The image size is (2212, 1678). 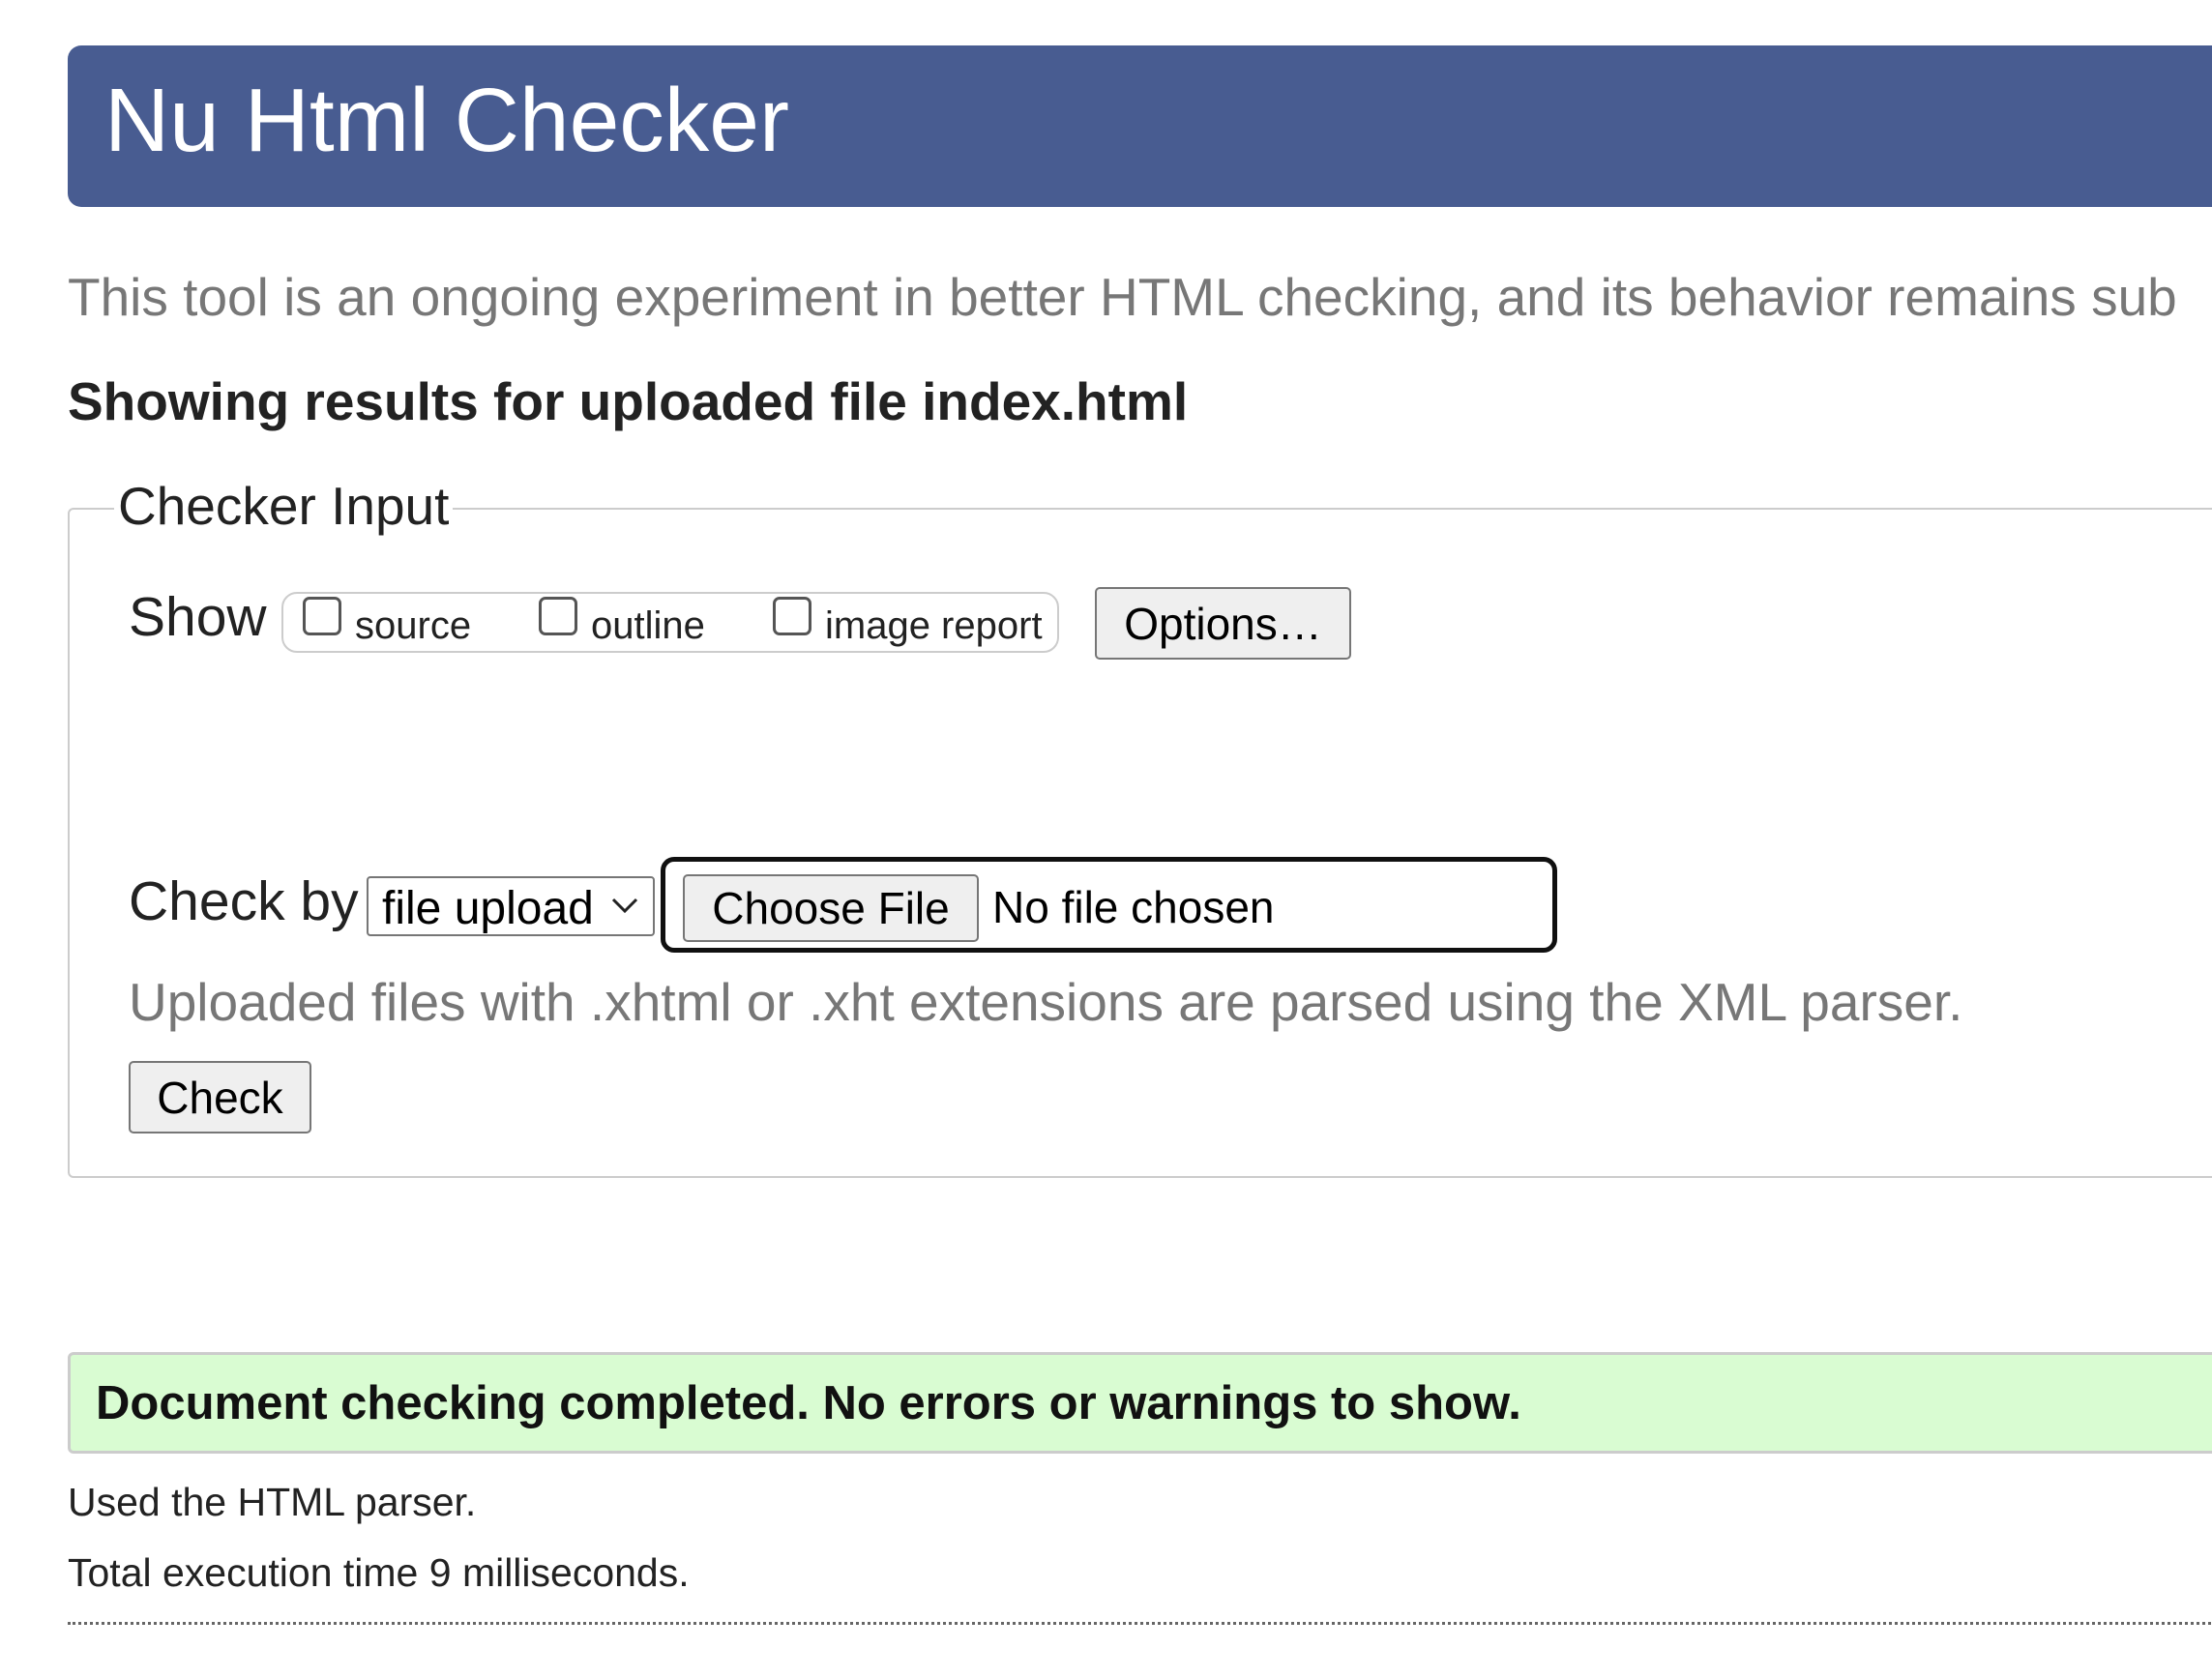 I want to click on check-by-select-value: file upload, so click(x=488, y=909).